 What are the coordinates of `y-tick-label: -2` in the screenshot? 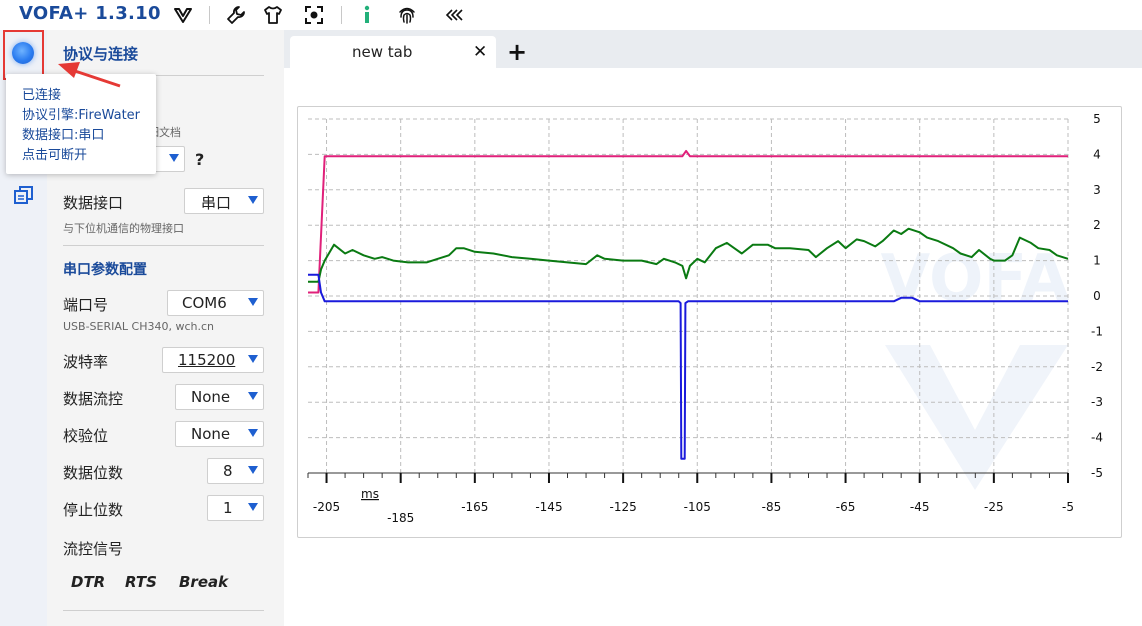 It's located at (1097, 367).